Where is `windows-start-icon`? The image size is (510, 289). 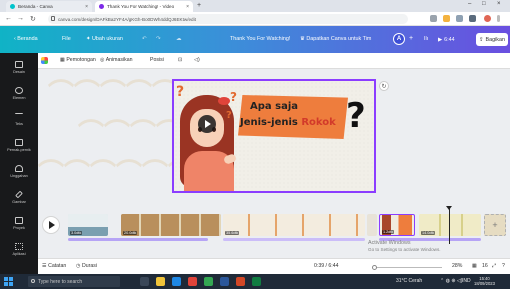
windows-start-icon is located at coordinates (8, 281).